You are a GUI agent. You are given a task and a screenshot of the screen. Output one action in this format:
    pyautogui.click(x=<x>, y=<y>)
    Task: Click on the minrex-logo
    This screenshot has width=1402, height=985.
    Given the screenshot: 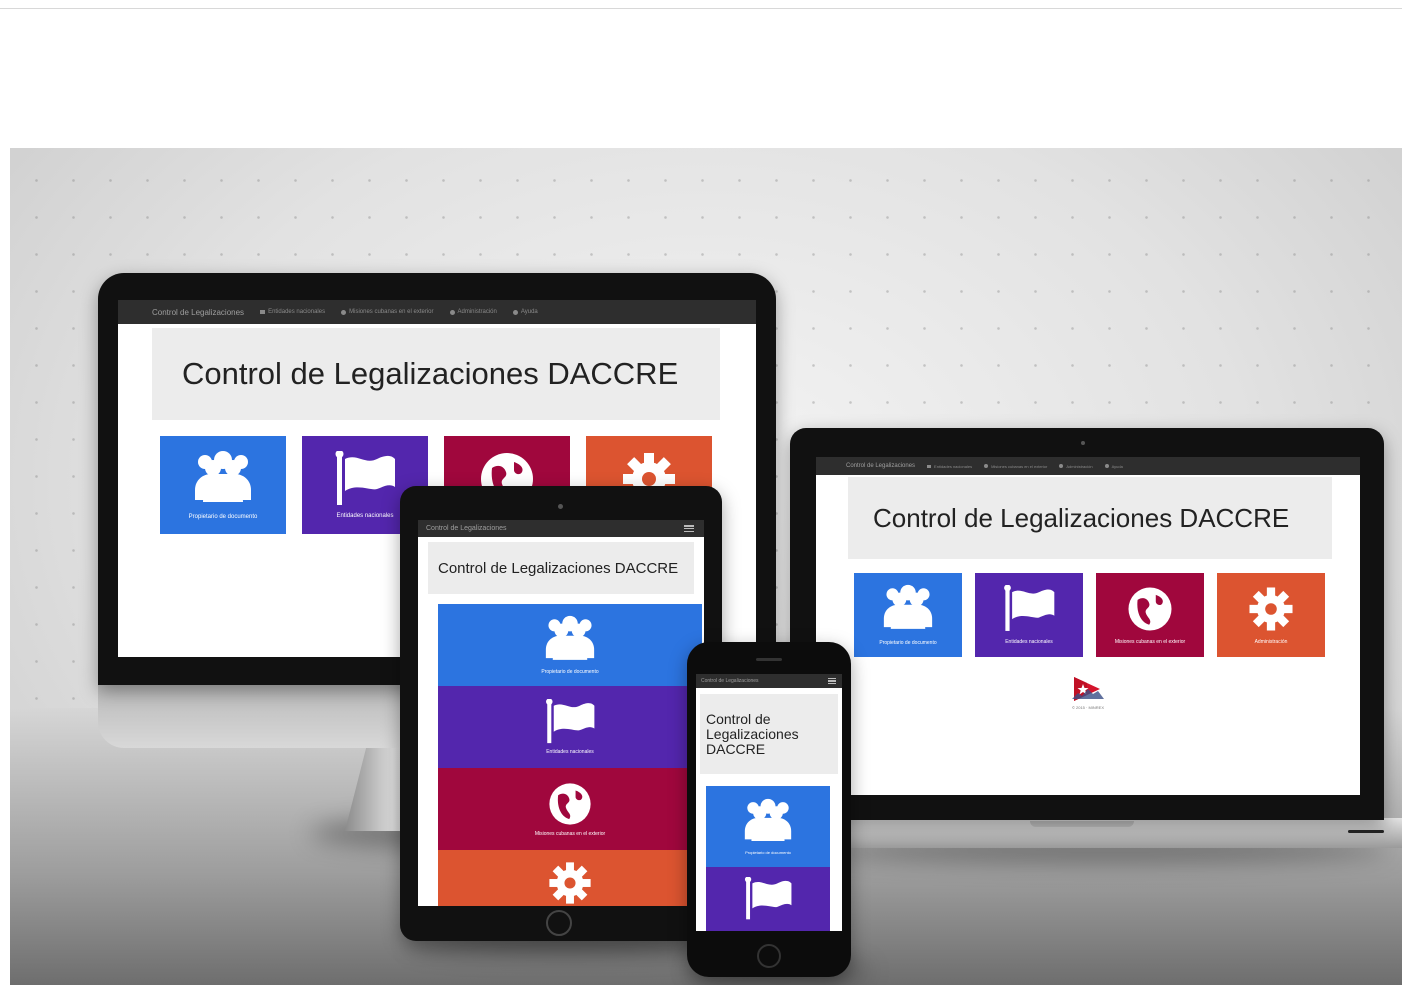 What is the action you would take?
    pyautogui.click(x=1088, y=689)
    